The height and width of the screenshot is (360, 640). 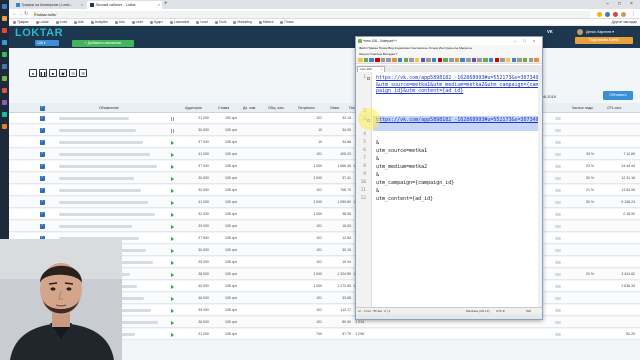 What do you see at coordinates (600, 32) in the screenshot?
I see `user-menu: Денис Карпеев ▾` at bounding box center [600, 32].